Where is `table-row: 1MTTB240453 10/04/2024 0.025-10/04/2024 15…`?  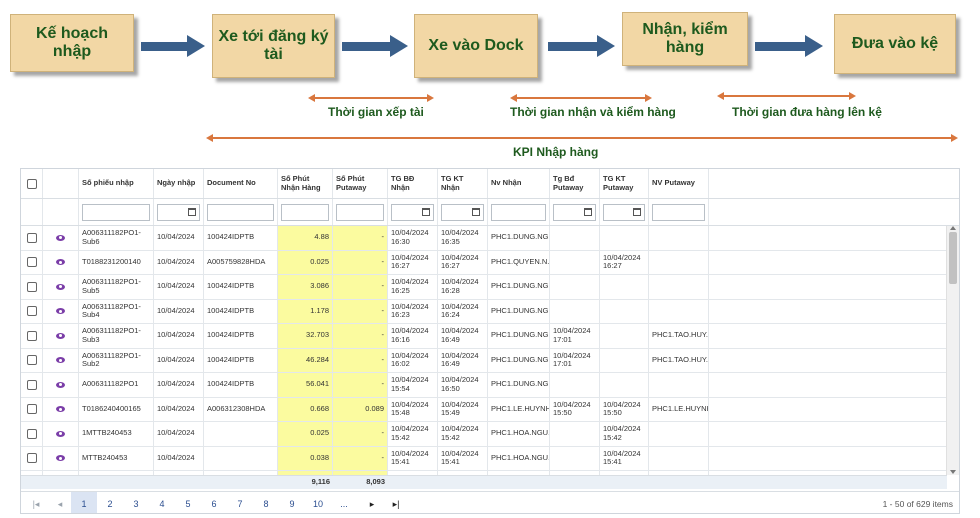
table-row: 1MTTB240453 10/04/2024 0.025-10/04/2024 15… is located at coordinates (484, 434).